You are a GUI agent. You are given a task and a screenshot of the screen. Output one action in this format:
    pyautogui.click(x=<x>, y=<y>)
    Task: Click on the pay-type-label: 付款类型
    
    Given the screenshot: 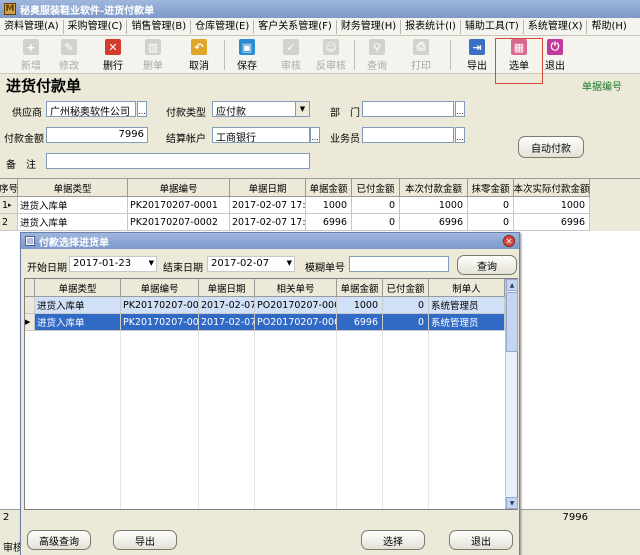 What is the action you would take?
    pyautogui.click(x=186, y=113)
    